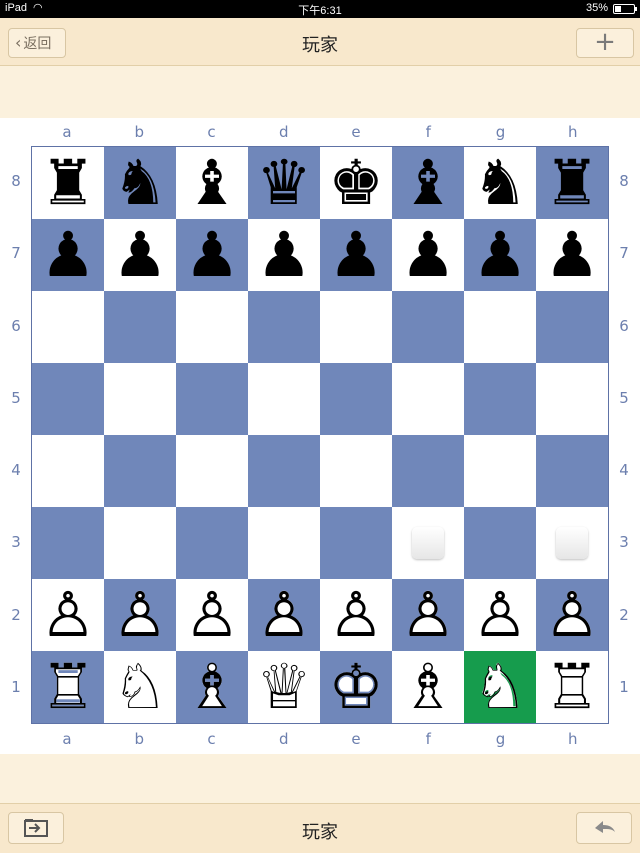  Describe the element at coordinates (428, 471) in the screenshot. I see `square-f4` at that location.